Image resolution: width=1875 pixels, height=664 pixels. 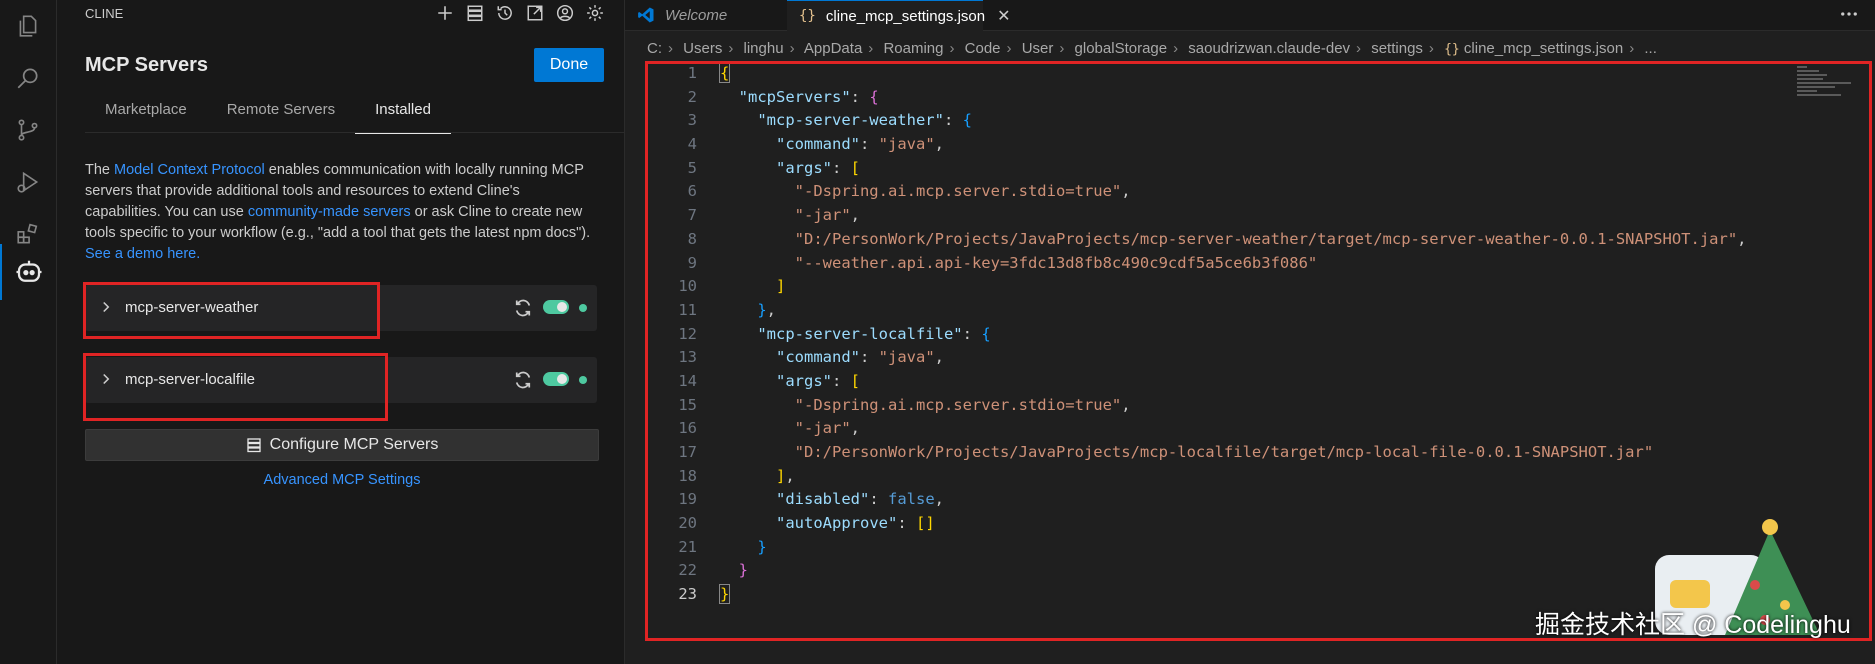 I want to click on configure-label: Configure MCP Servers, so click(x=354, y=444).